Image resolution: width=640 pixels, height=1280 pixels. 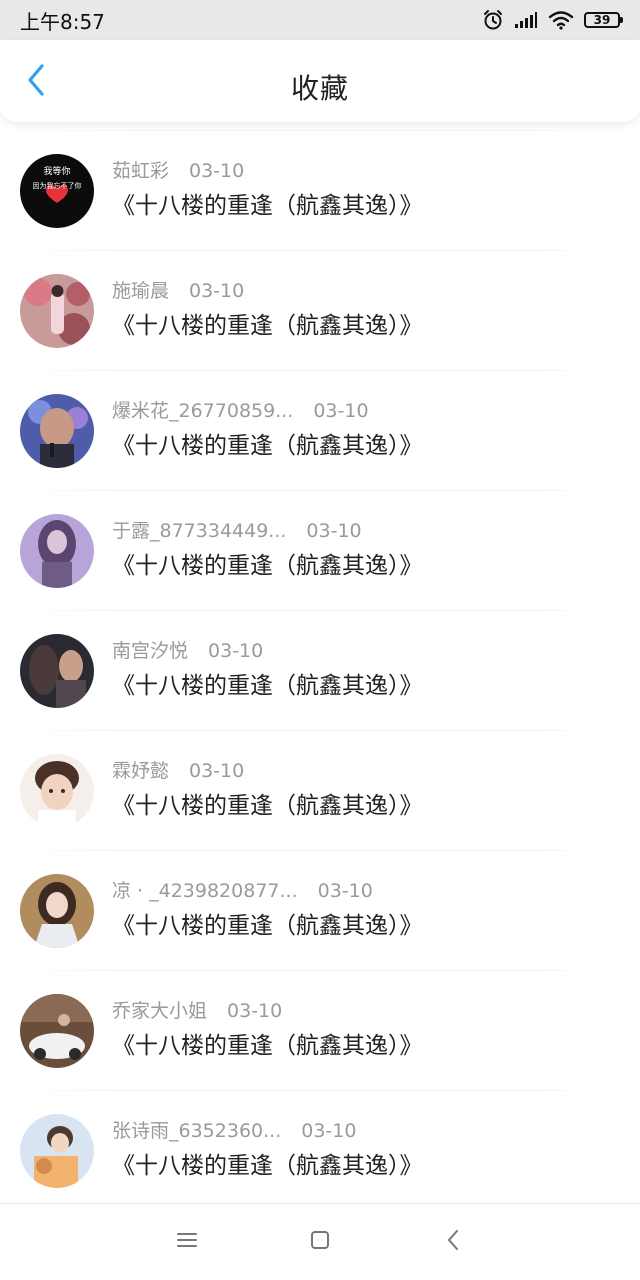 I want to click on meta-line: 茹虹彩 03-10, so click(x=362, y=171).